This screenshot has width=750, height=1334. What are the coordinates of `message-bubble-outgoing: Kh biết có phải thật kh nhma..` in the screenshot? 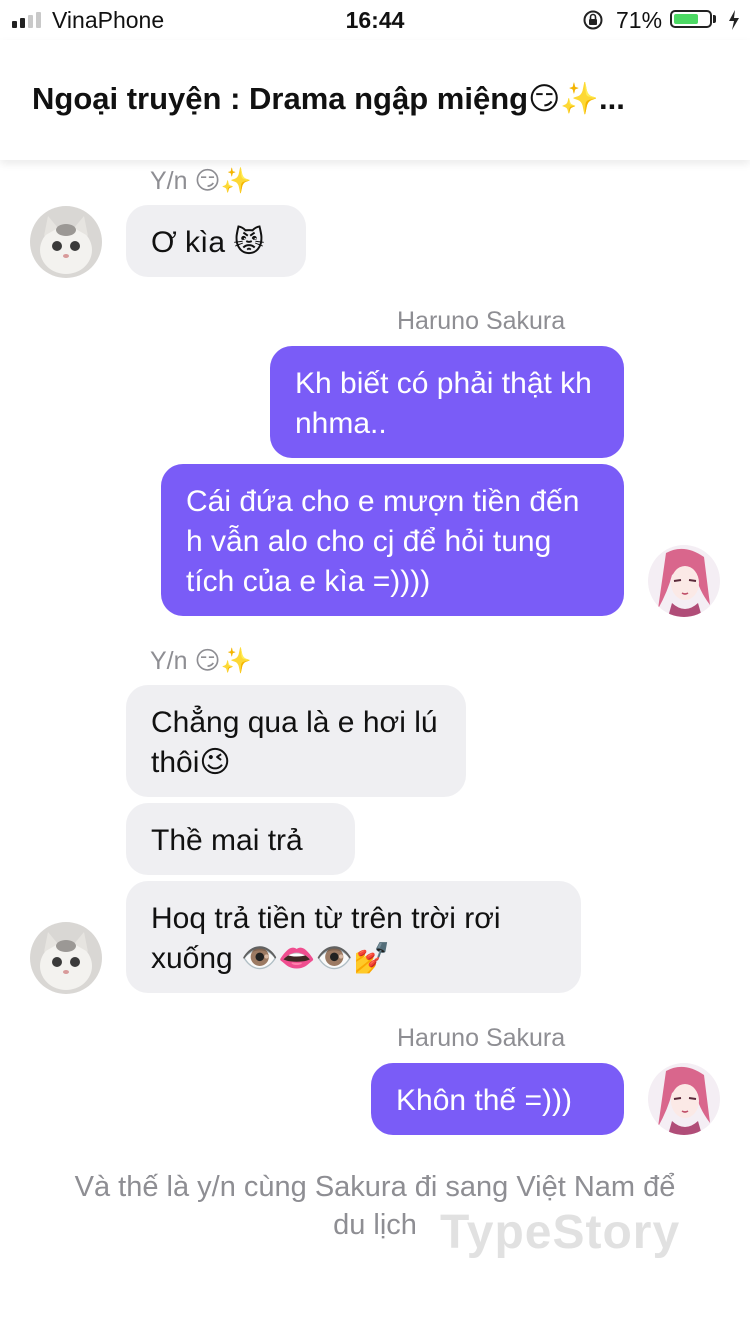 It's located at (447, 402).